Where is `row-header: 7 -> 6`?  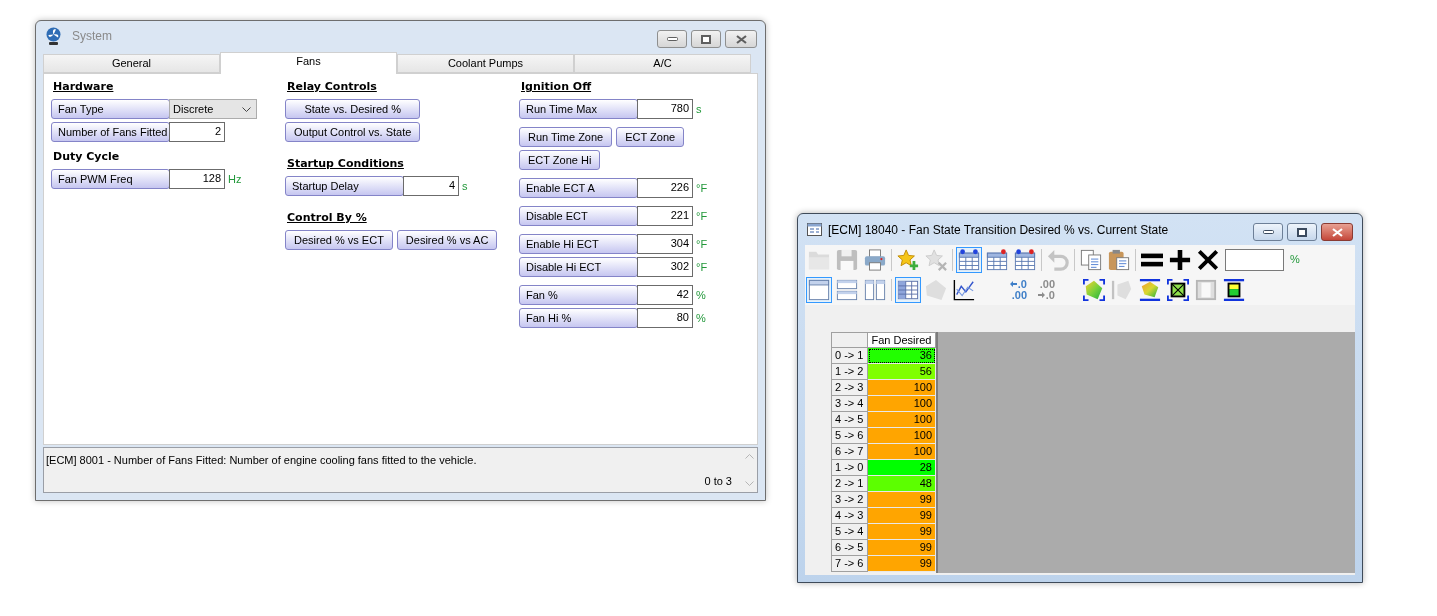
row-header: 7 -> 6 is located at coordinates (849, 564).